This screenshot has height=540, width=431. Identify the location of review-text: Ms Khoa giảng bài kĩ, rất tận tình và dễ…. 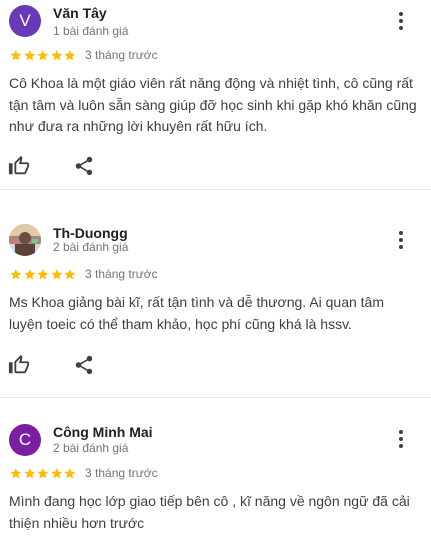
(196, 313).